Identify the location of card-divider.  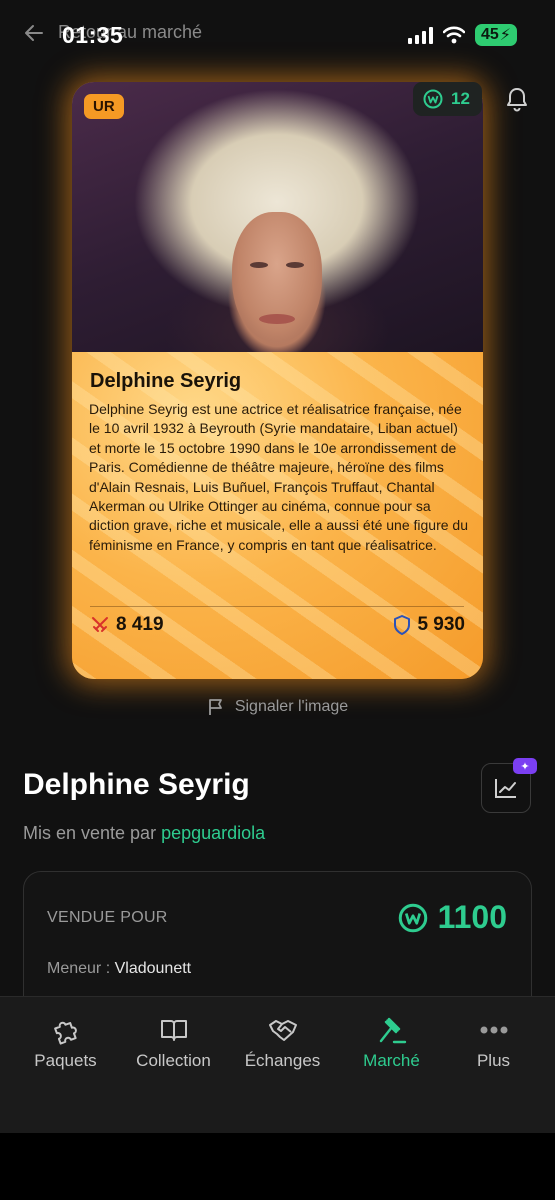
(277, 606).